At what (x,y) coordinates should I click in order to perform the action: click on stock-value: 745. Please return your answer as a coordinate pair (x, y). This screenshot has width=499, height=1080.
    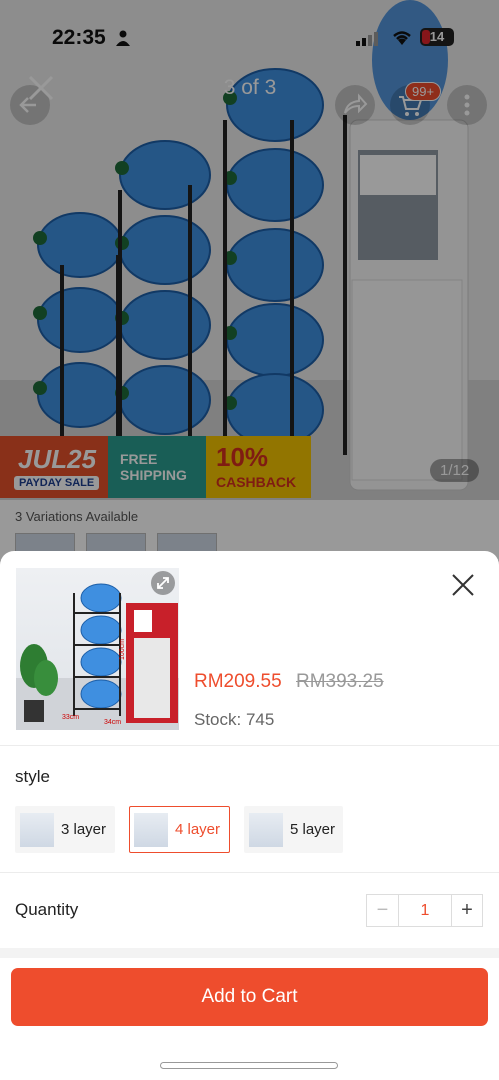
    Looking at the image, I should click on (260, 719).